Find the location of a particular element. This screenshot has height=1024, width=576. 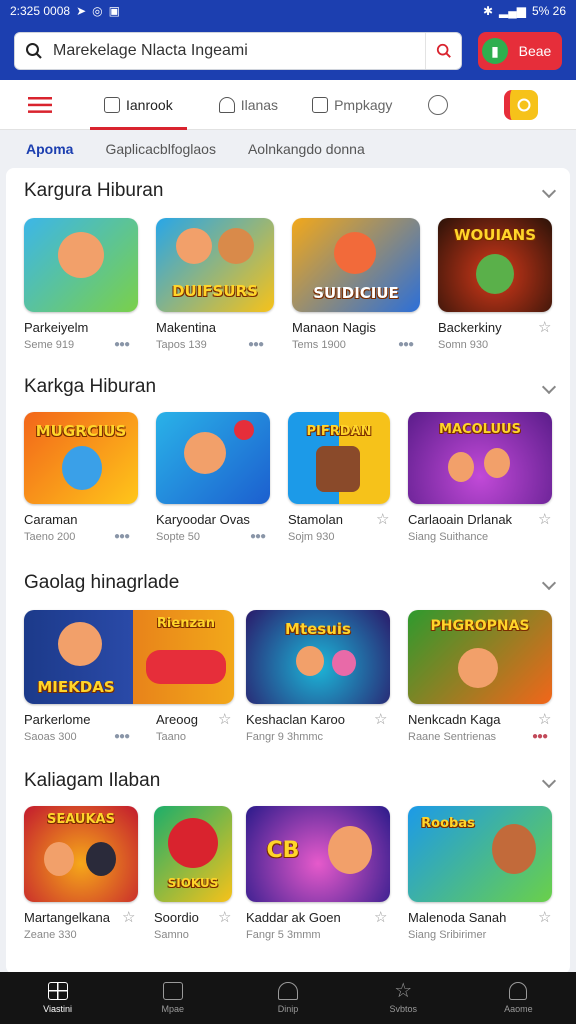

app-meta: Saoas 300 is located at coordinates (50, 737).